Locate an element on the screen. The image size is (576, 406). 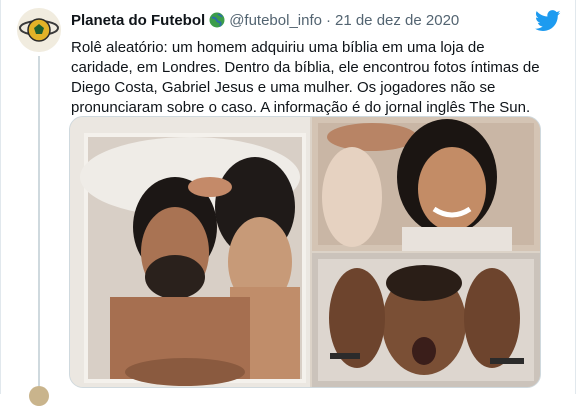
ball-logo-icon is located at coordinates (39, 30).